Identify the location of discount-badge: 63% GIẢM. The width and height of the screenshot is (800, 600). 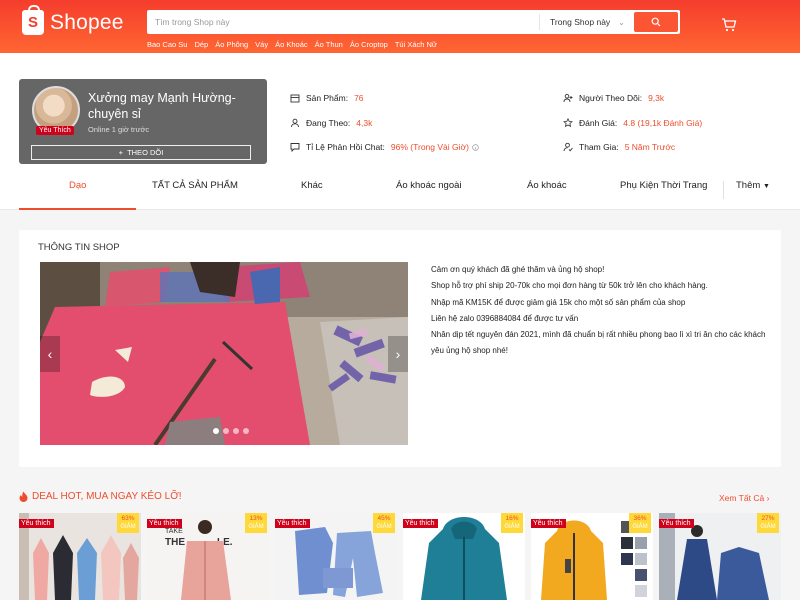
(128, 523).